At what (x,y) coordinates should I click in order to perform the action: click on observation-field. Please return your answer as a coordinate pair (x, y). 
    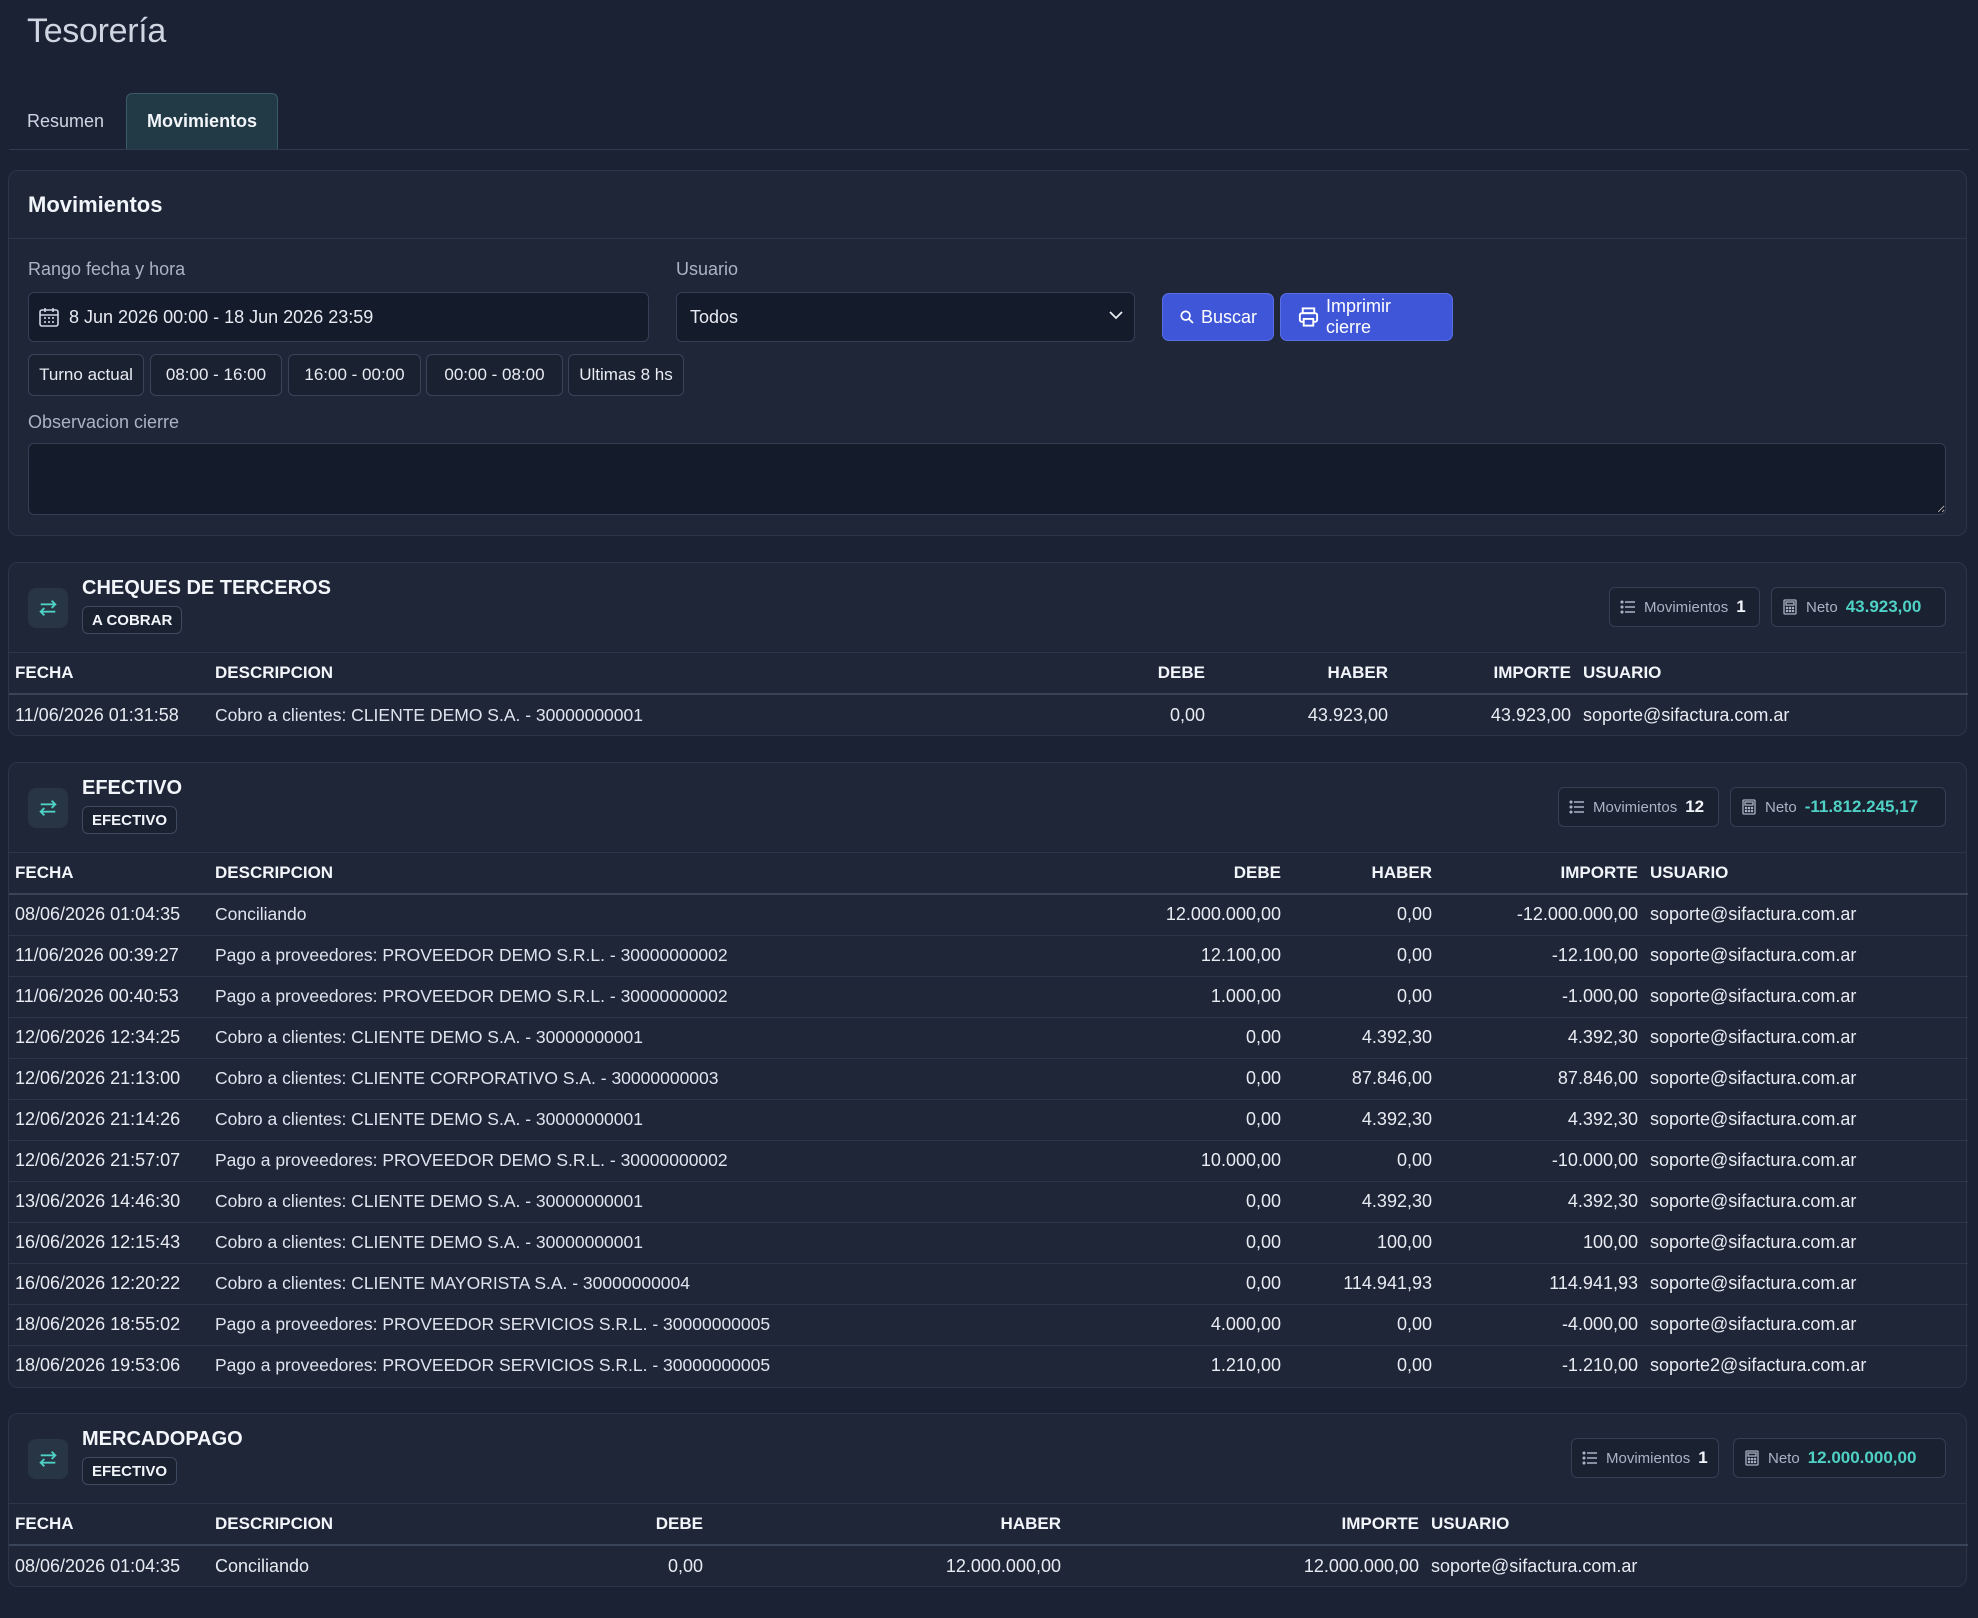
    Looking at the image, I should click on (987, 479).